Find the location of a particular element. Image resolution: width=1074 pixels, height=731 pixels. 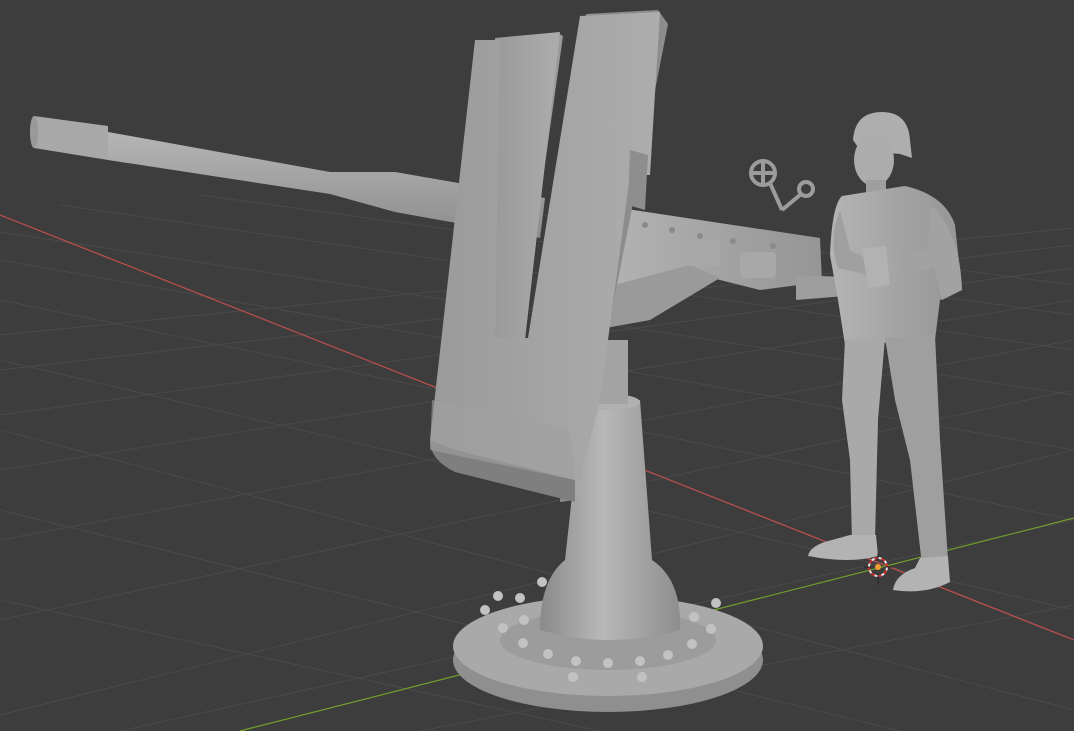

gun-sight is located at coordinates (782, 185).